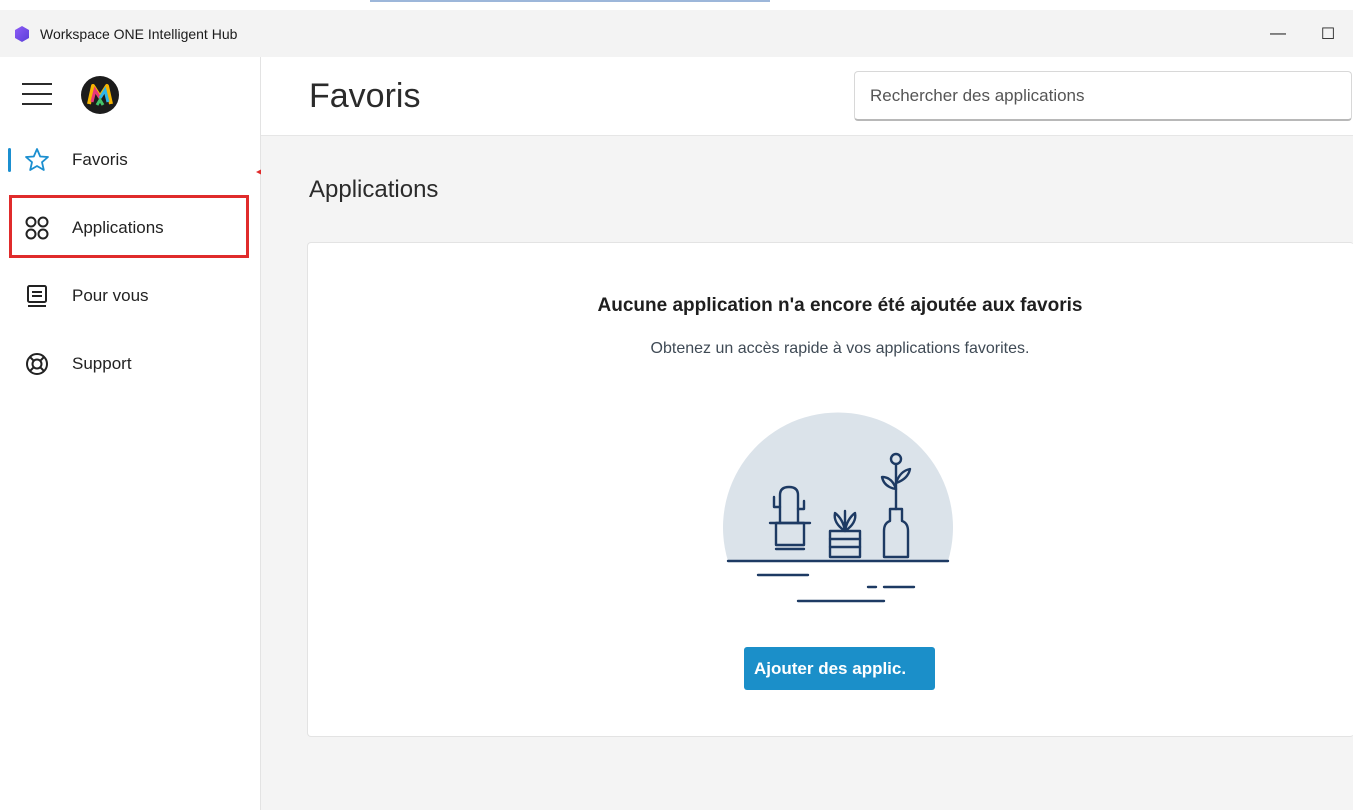 This screenshot has width=1353, height=810. Describe the element at coordinates (839, 668) in the screenshot. I see `add-applications-button: Ajouter des applic.` at that location.